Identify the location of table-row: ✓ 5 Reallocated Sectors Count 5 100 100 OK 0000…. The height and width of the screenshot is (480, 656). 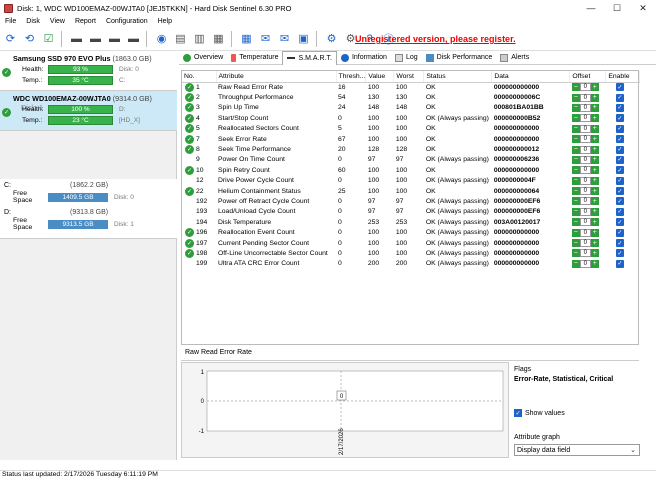
(411, 129).